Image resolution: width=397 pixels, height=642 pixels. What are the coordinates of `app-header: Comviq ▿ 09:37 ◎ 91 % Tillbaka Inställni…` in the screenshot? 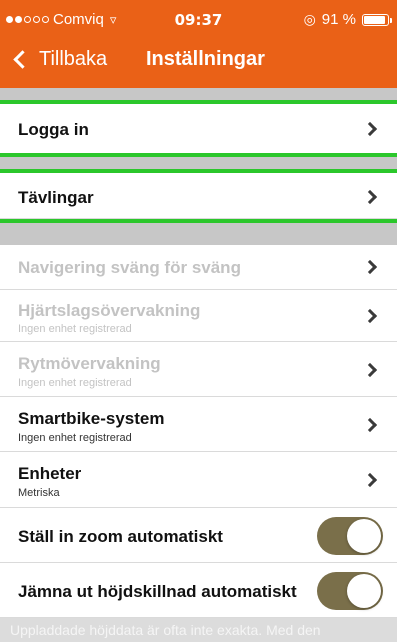 It's located at (198, 44).